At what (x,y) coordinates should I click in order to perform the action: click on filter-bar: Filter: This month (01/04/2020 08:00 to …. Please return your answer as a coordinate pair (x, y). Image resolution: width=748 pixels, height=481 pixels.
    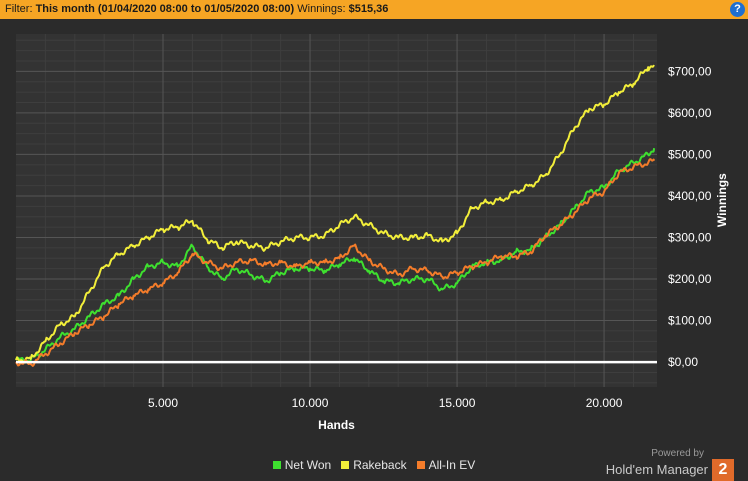
    Looking at the image, I should click on (374, 9).